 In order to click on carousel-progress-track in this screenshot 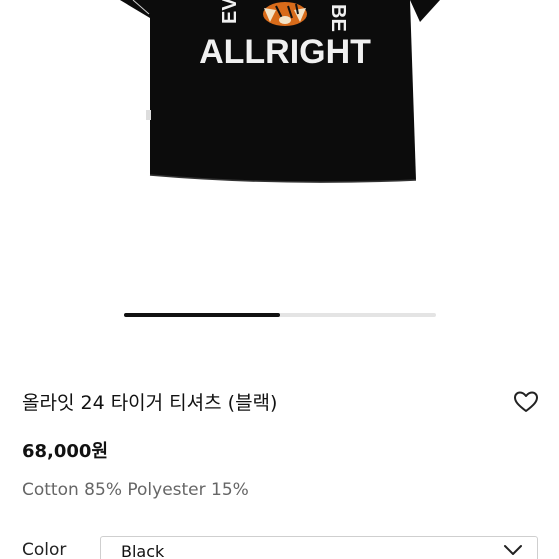, I will do `click(280, 315)`.